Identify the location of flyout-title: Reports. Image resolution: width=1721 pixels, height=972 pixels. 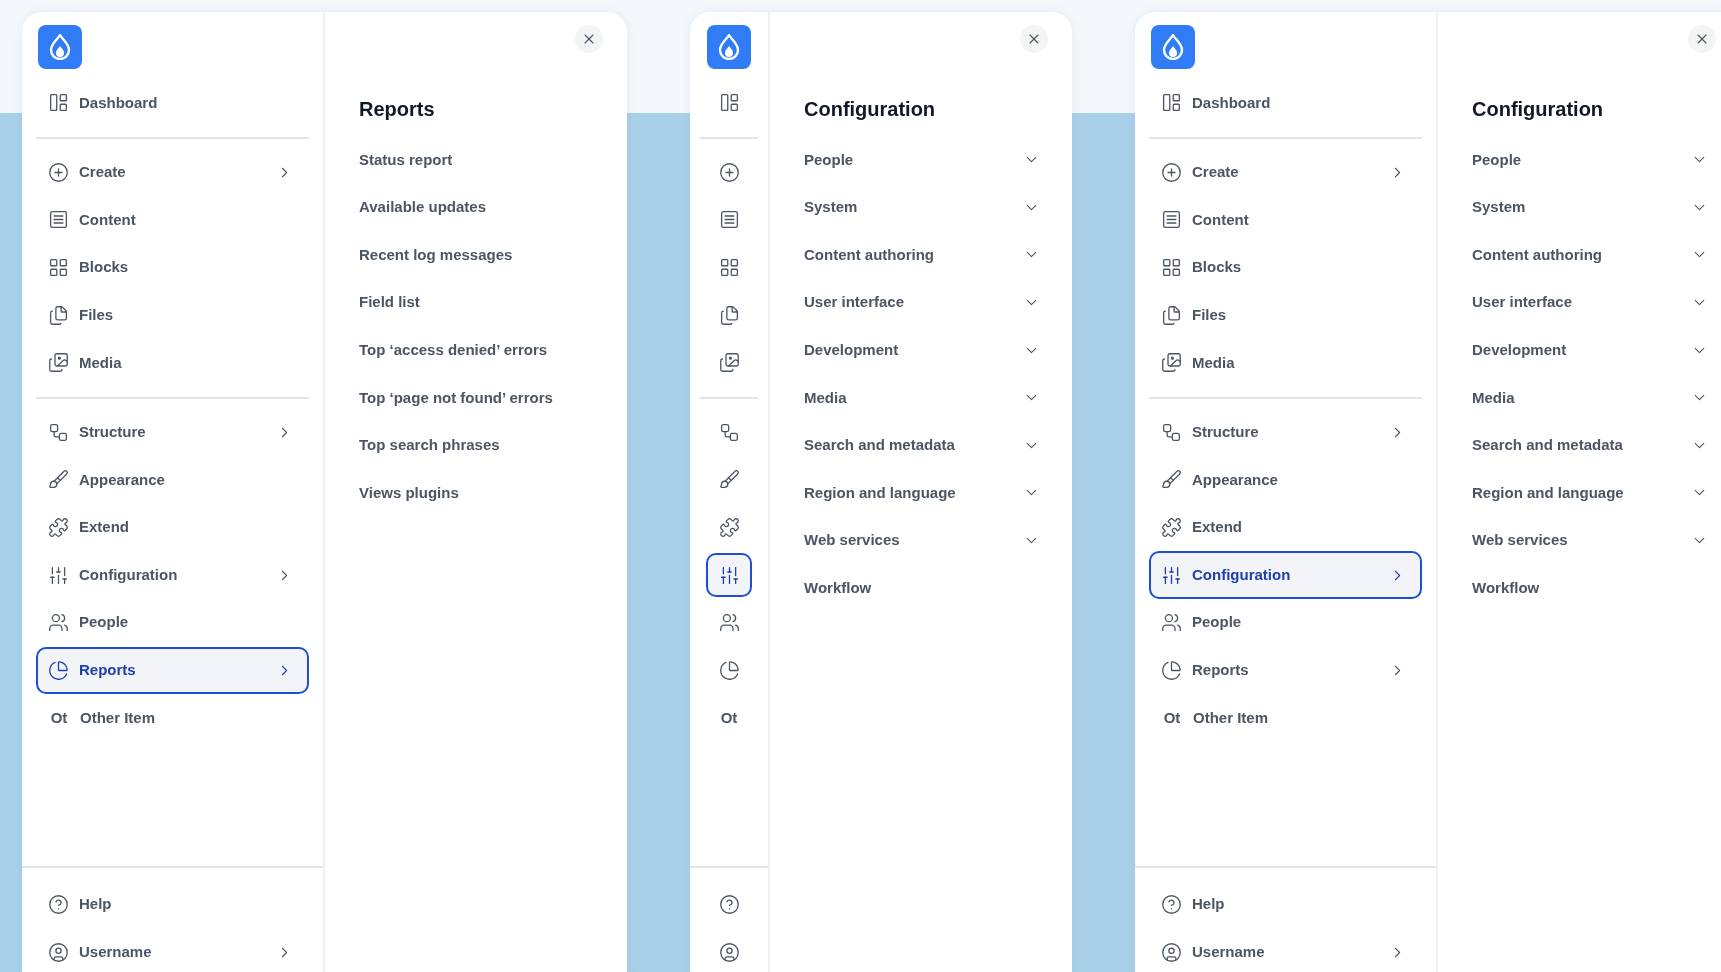
(397, 109).